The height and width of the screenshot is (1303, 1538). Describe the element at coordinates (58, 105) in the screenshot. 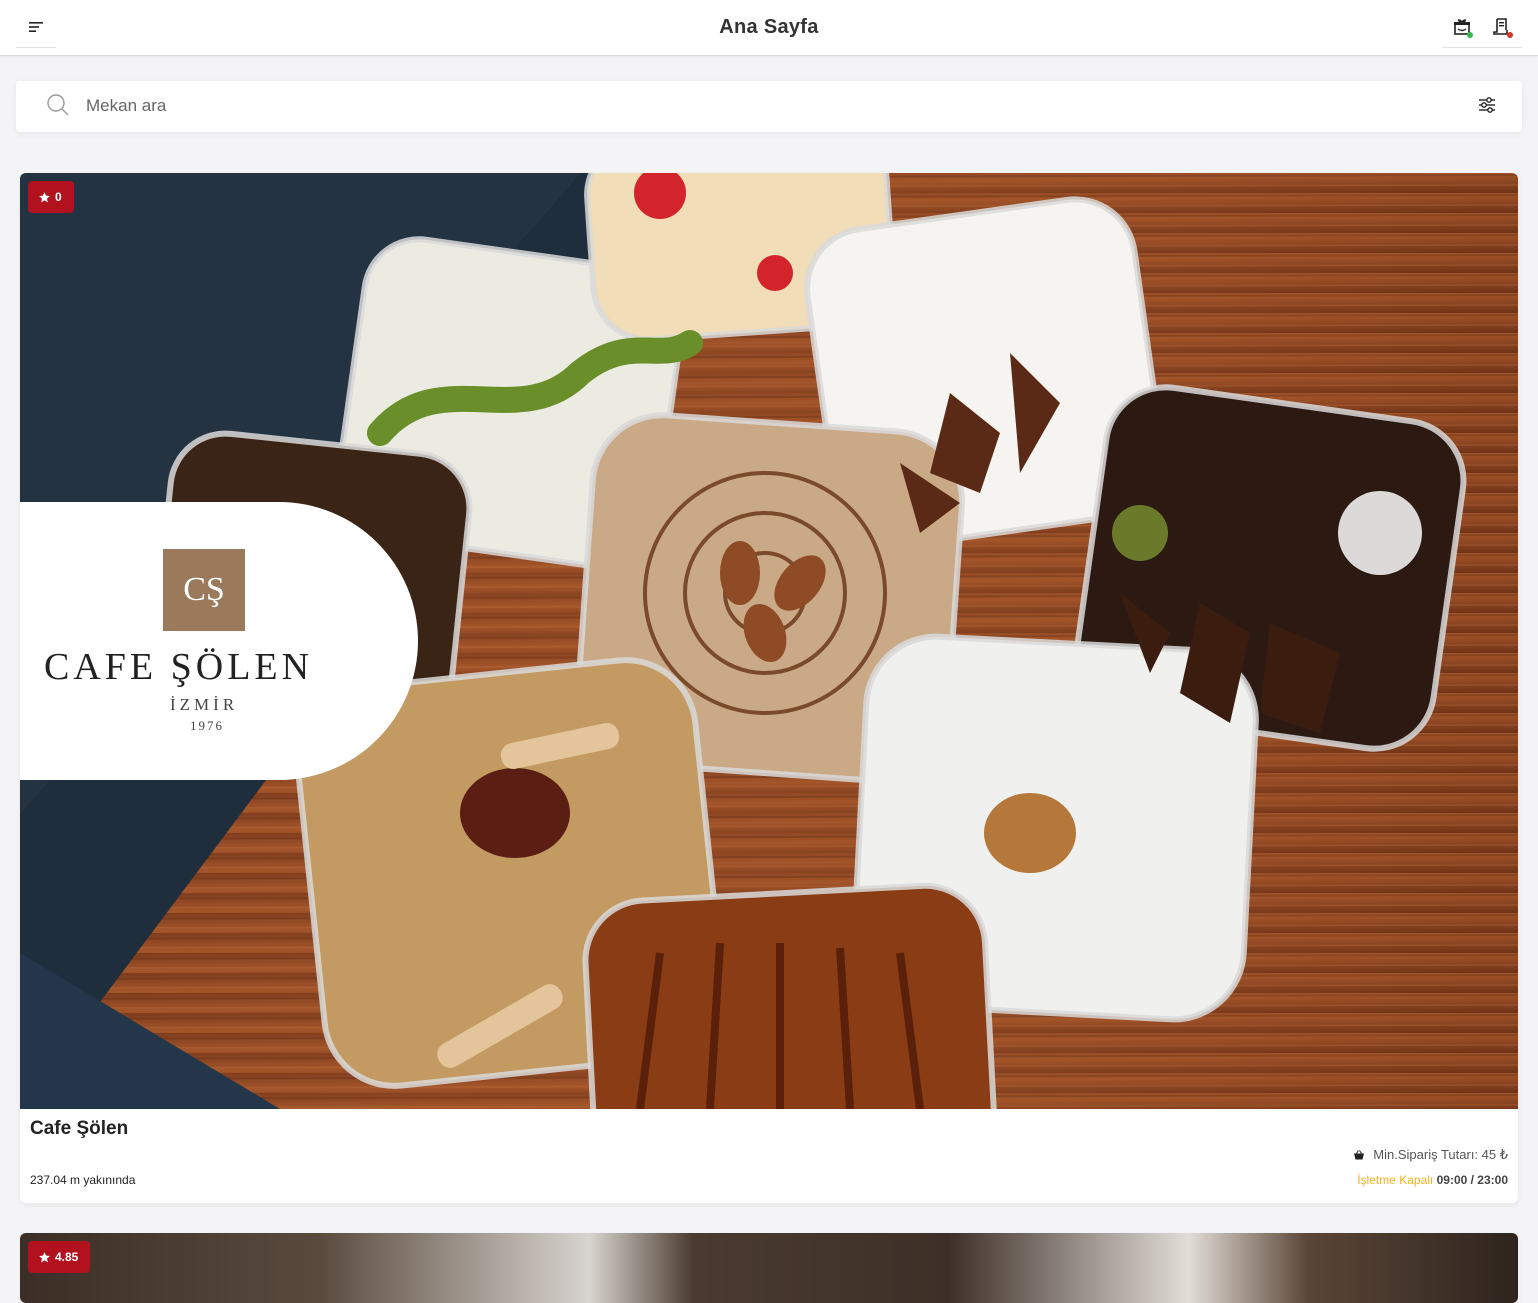

I see `search-icon` at that location.